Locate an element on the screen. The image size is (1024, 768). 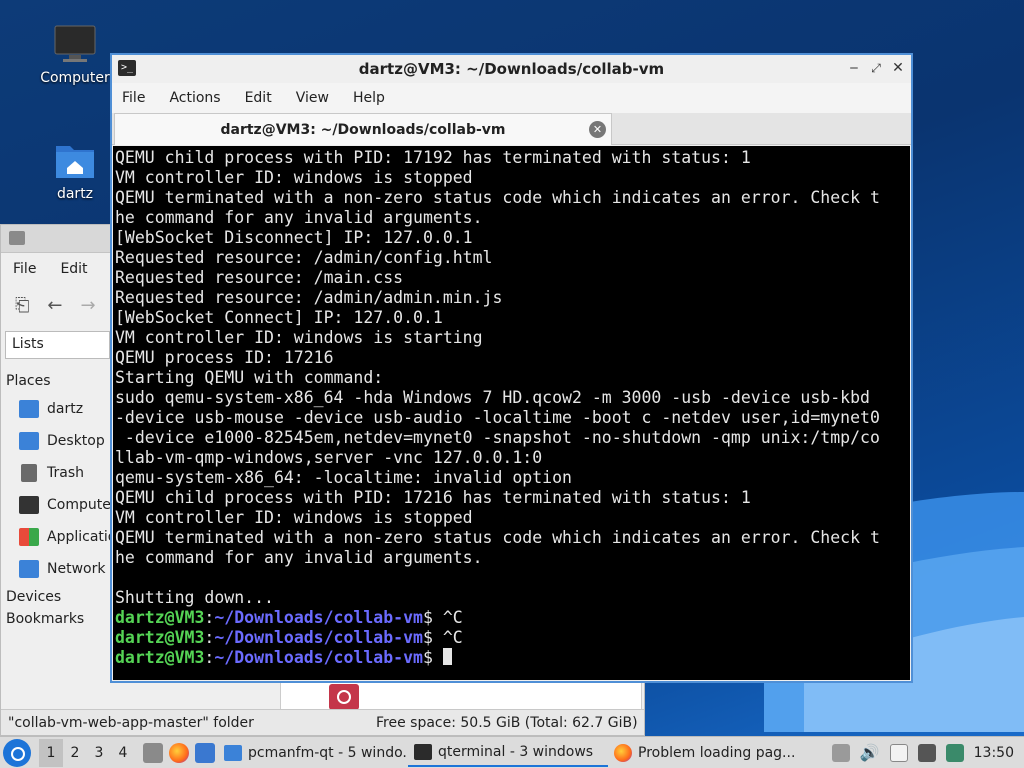
system-tray: 🔊 13:50 is located at coordinates (927, 752).